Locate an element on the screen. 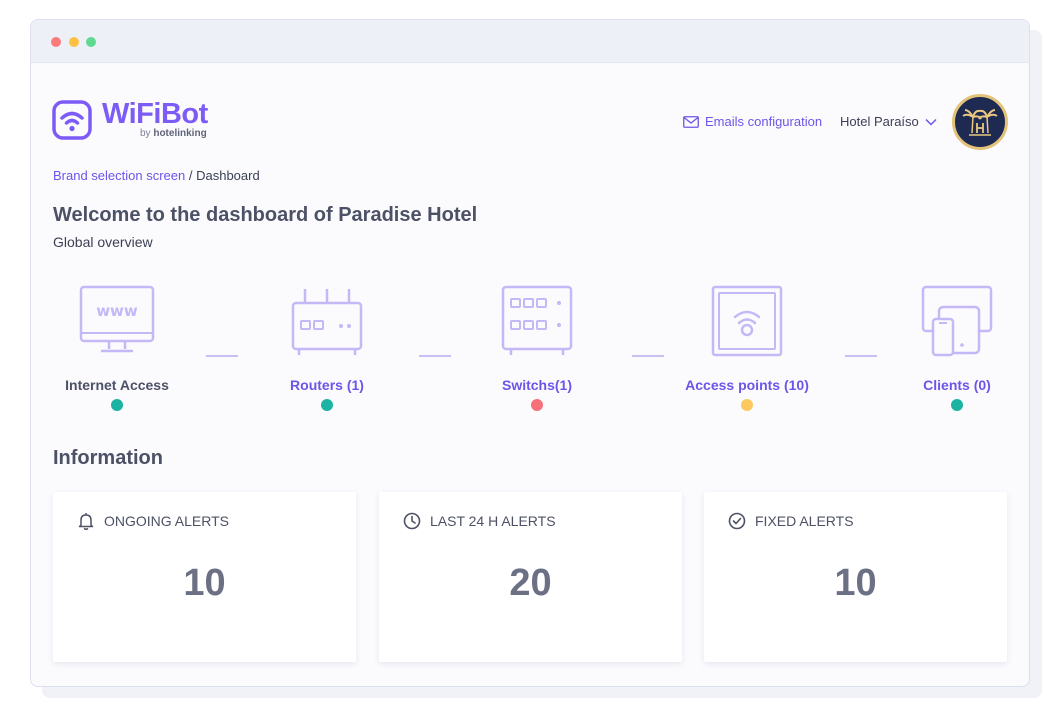  fixed-alerts-card: FIXED ALERTS 10 is located at coordinates (855, 577).